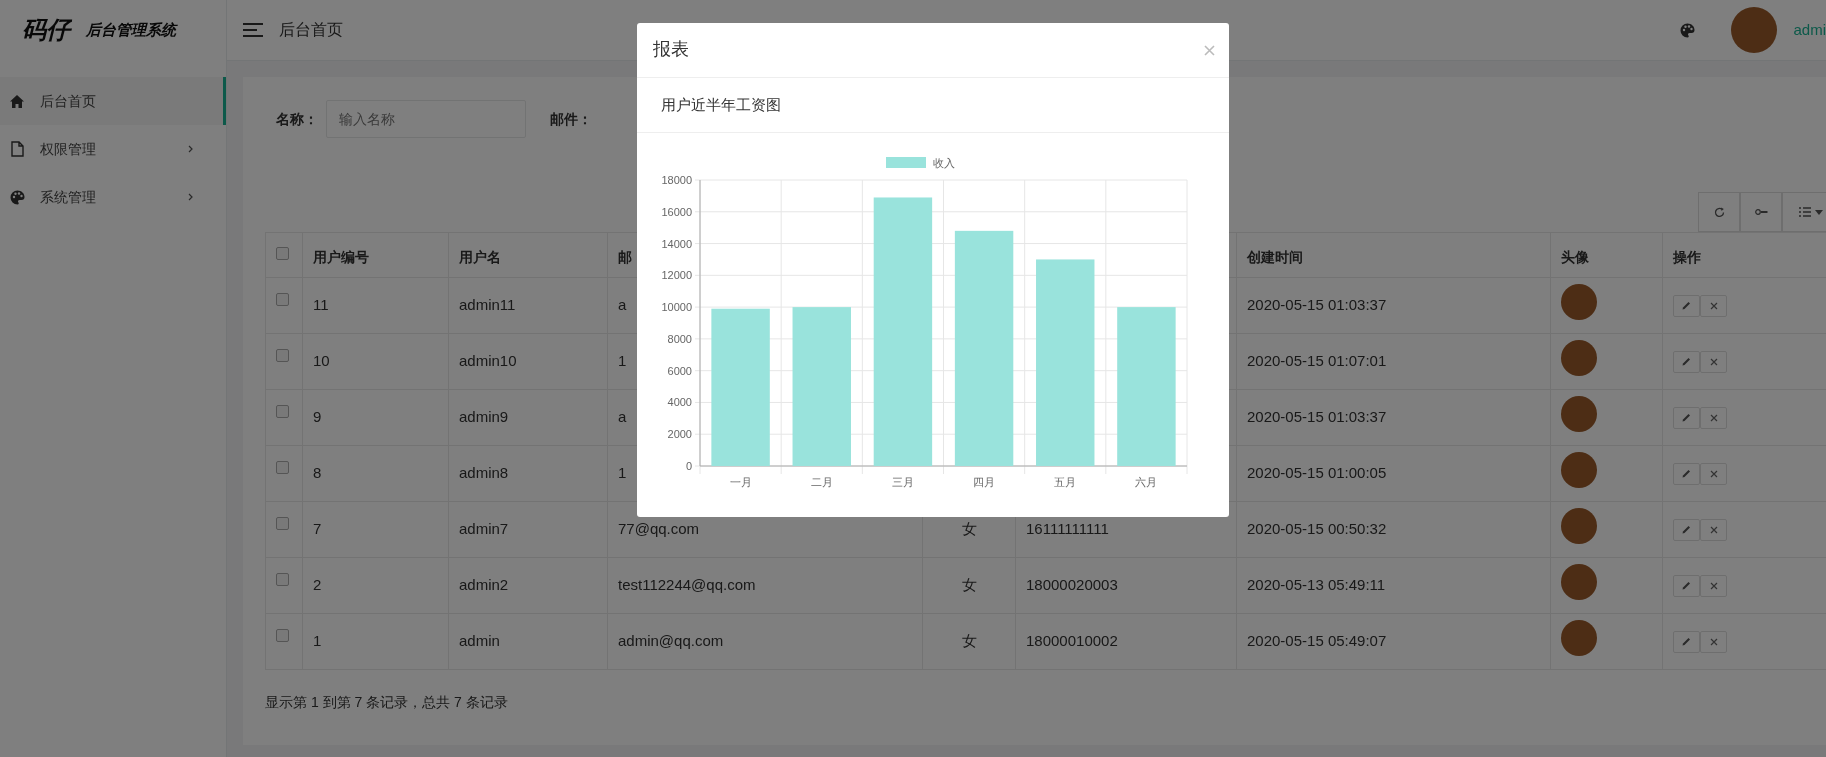 Image resolution: width=1826 pixels, height=757 pixels. What do you see at coordinates (426, 119) in the screenshot?
I see `filter-input: 输入名称` at bounding box center [426, 119].